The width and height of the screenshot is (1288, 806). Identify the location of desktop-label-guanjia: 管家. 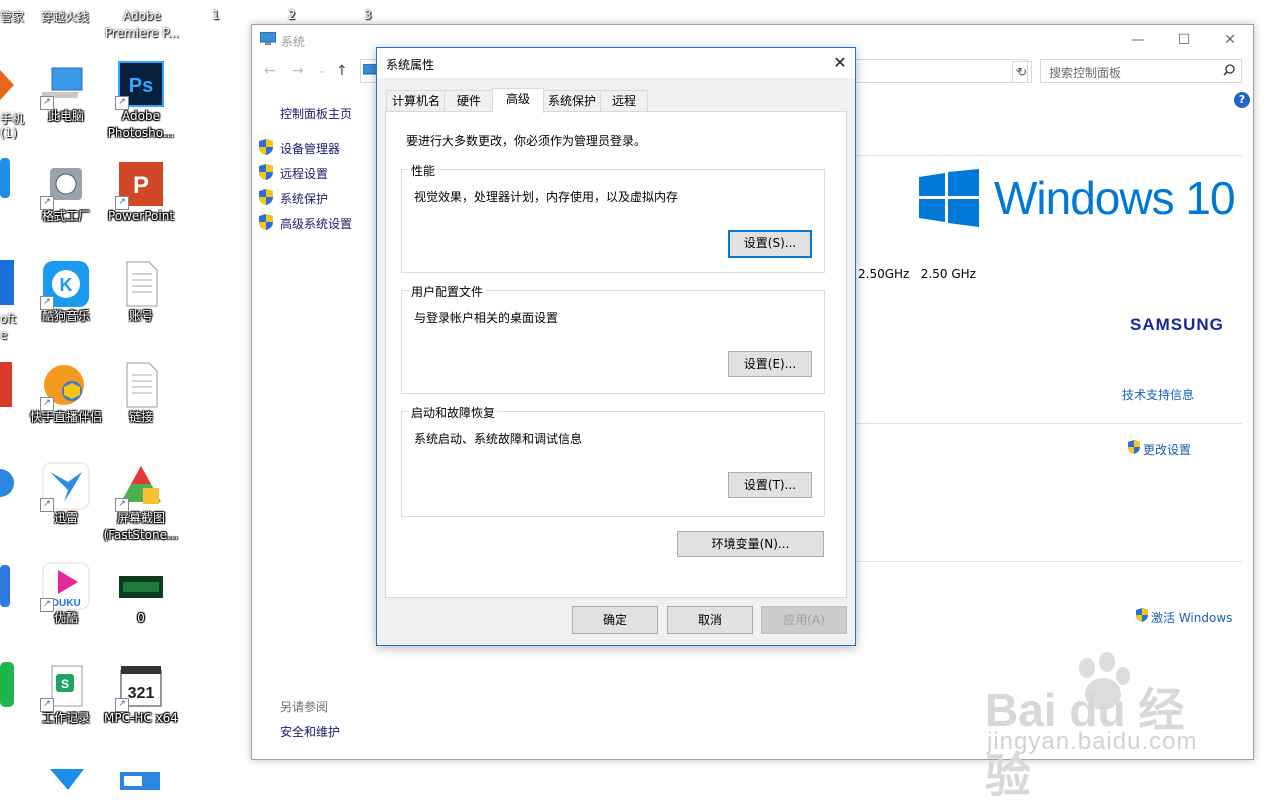
(12, 16).